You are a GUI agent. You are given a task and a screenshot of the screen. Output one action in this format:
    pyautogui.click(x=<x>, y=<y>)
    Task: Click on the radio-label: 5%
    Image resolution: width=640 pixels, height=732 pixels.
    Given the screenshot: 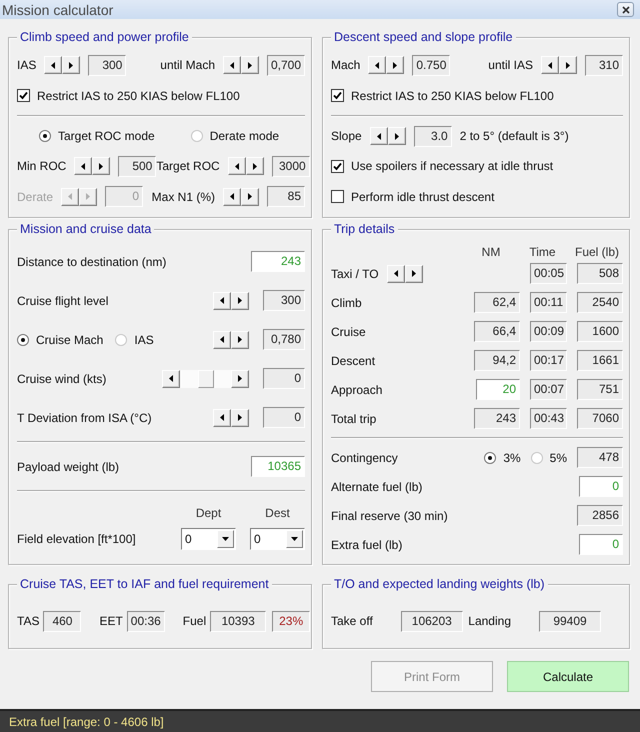 What is the action you would take?
    pyautogui.click(x=558, y=457)
    